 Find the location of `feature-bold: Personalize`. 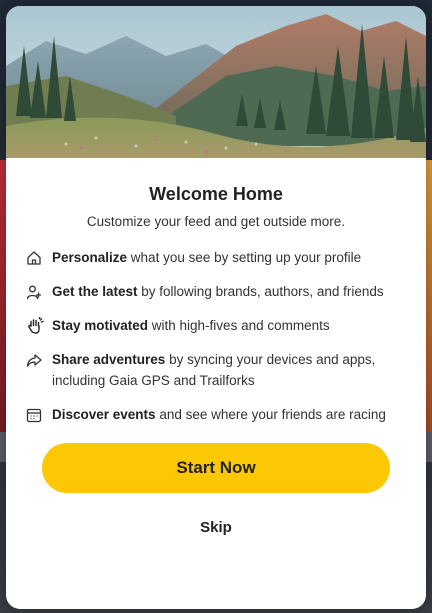

feature-bold: Personalize is located at coordinates (90, 257).